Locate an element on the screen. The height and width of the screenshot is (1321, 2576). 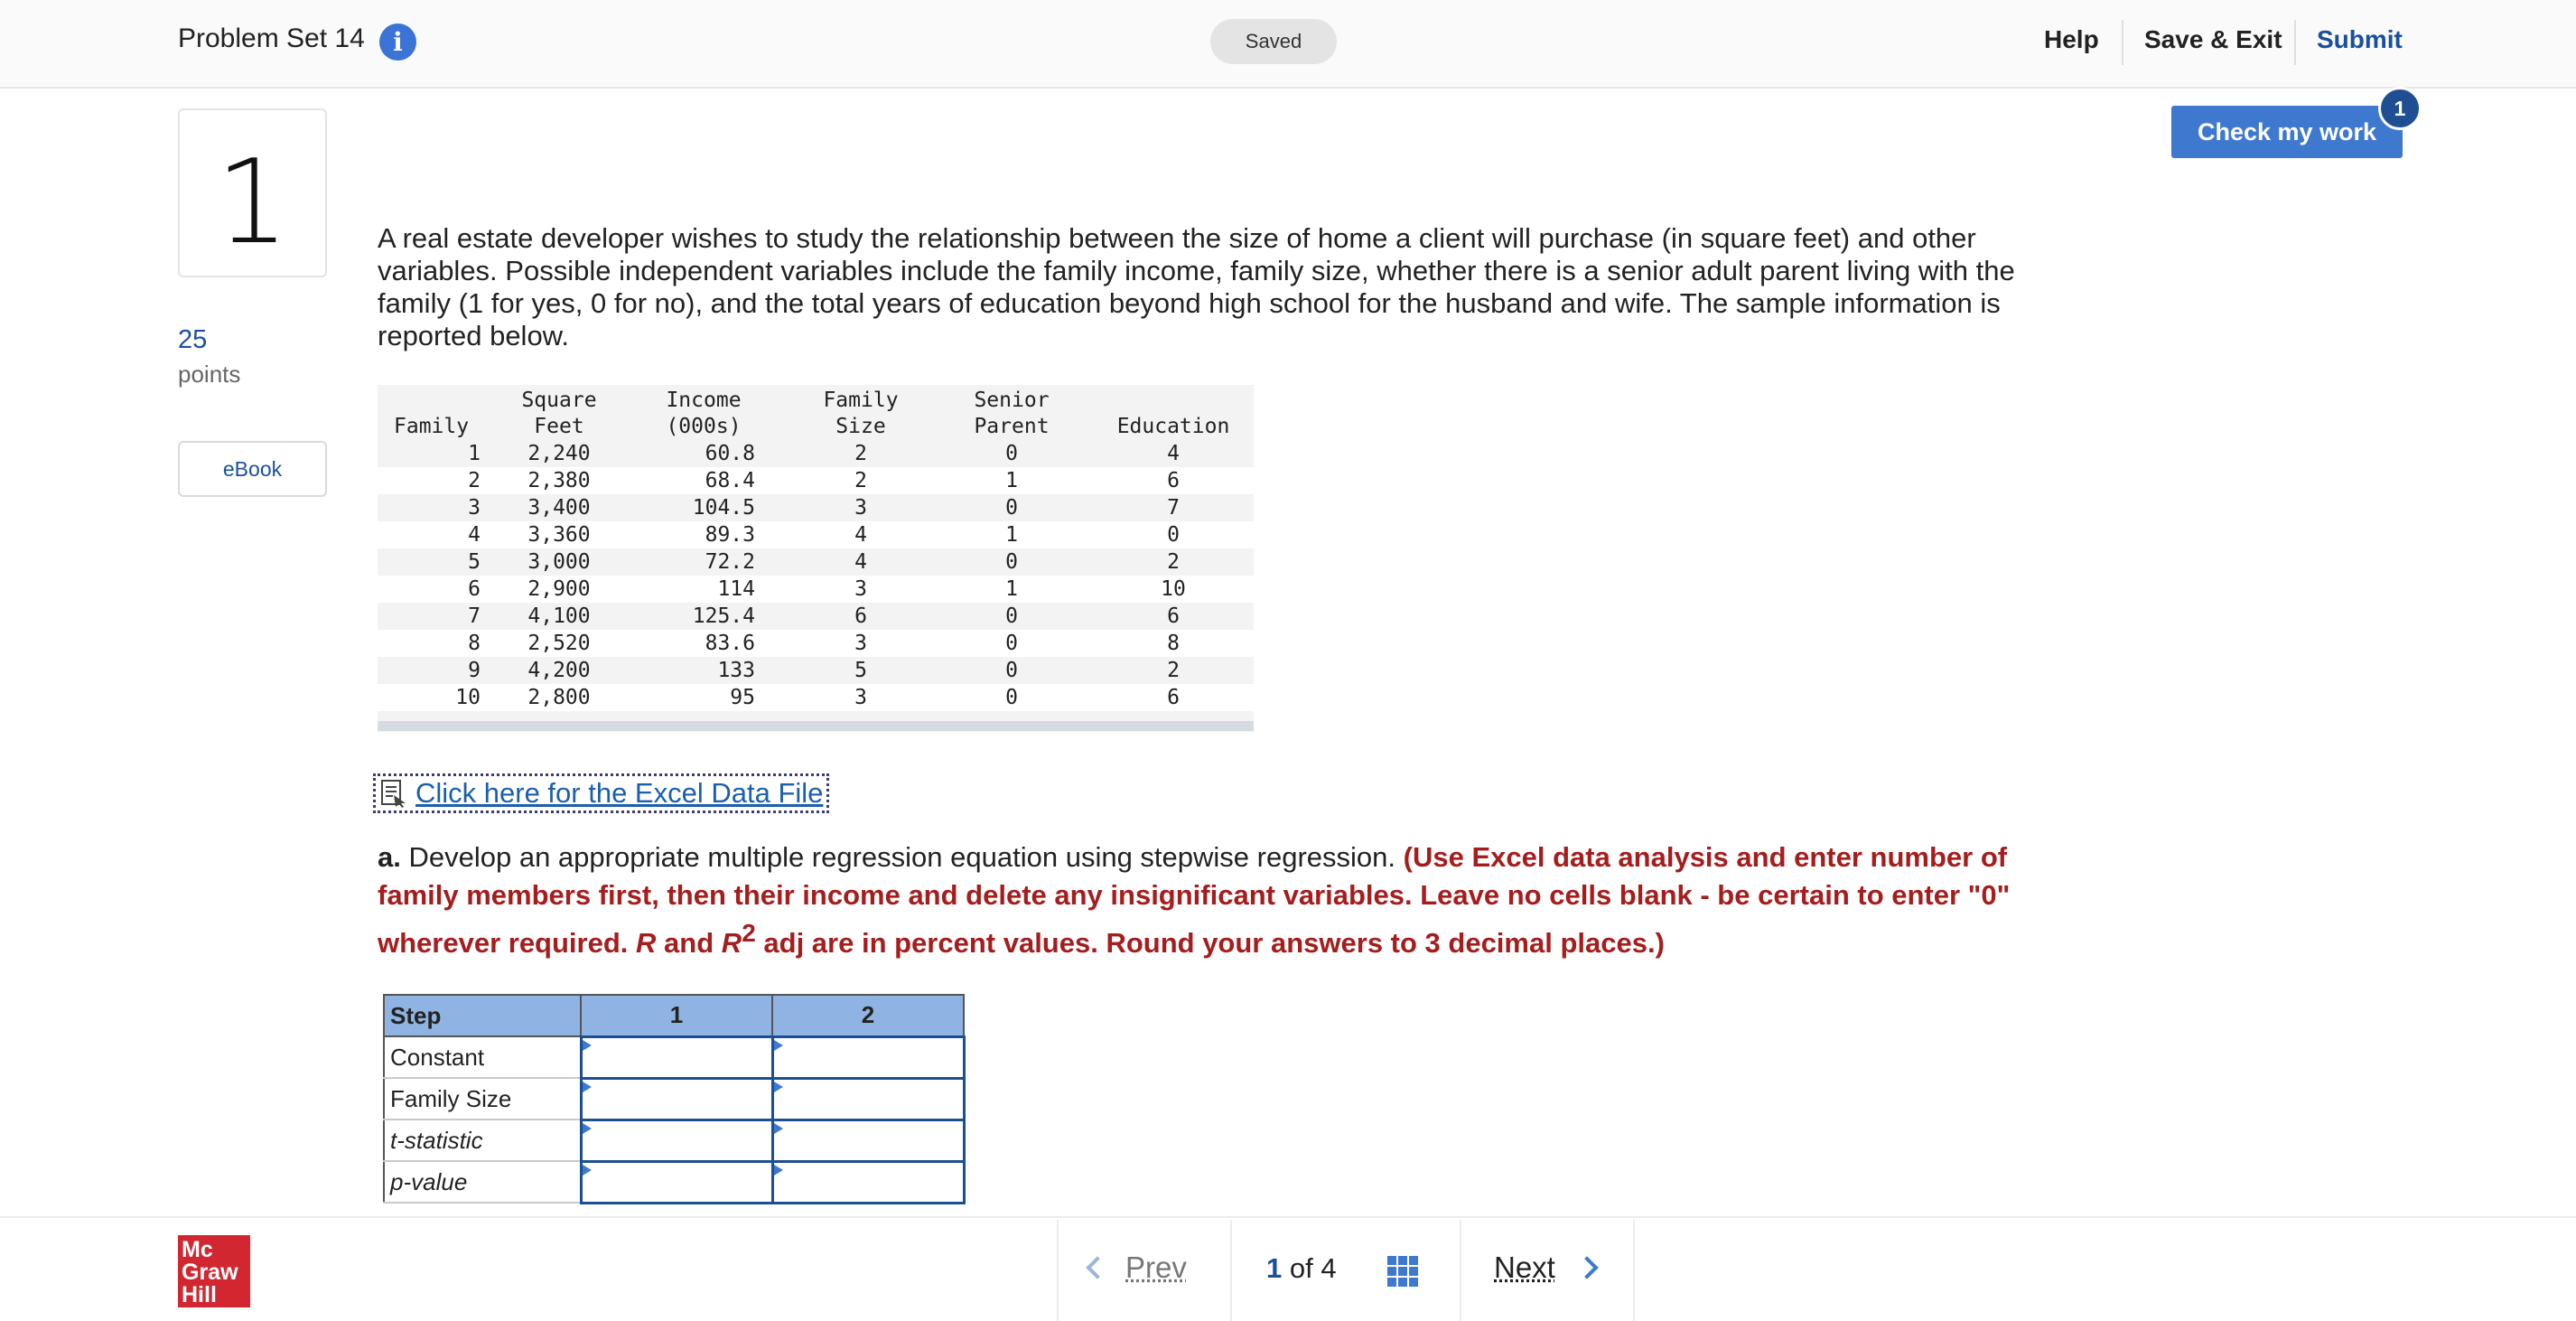
t-statistic-step-2-input is located at coordinates (868, 1140).